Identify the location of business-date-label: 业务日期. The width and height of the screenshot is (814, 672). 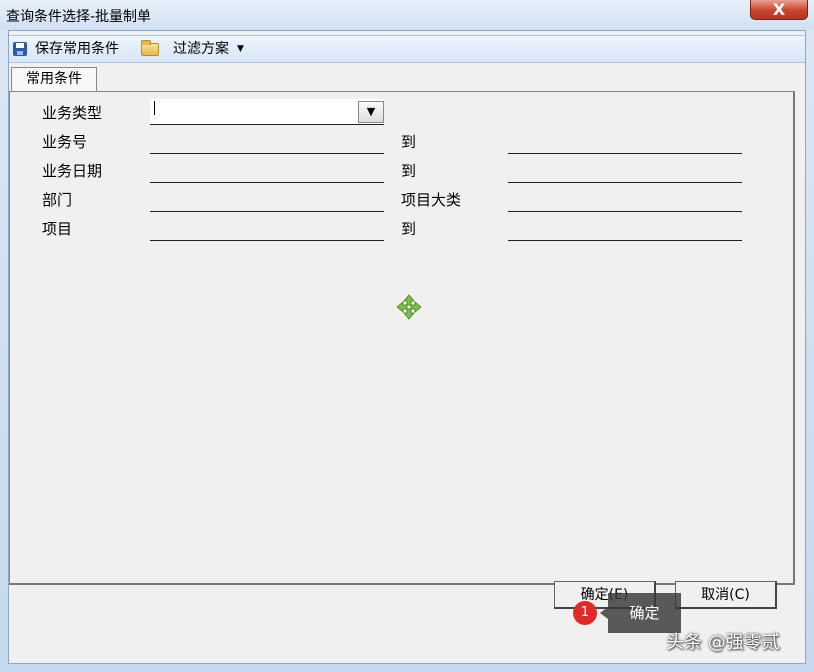
(72, 171).